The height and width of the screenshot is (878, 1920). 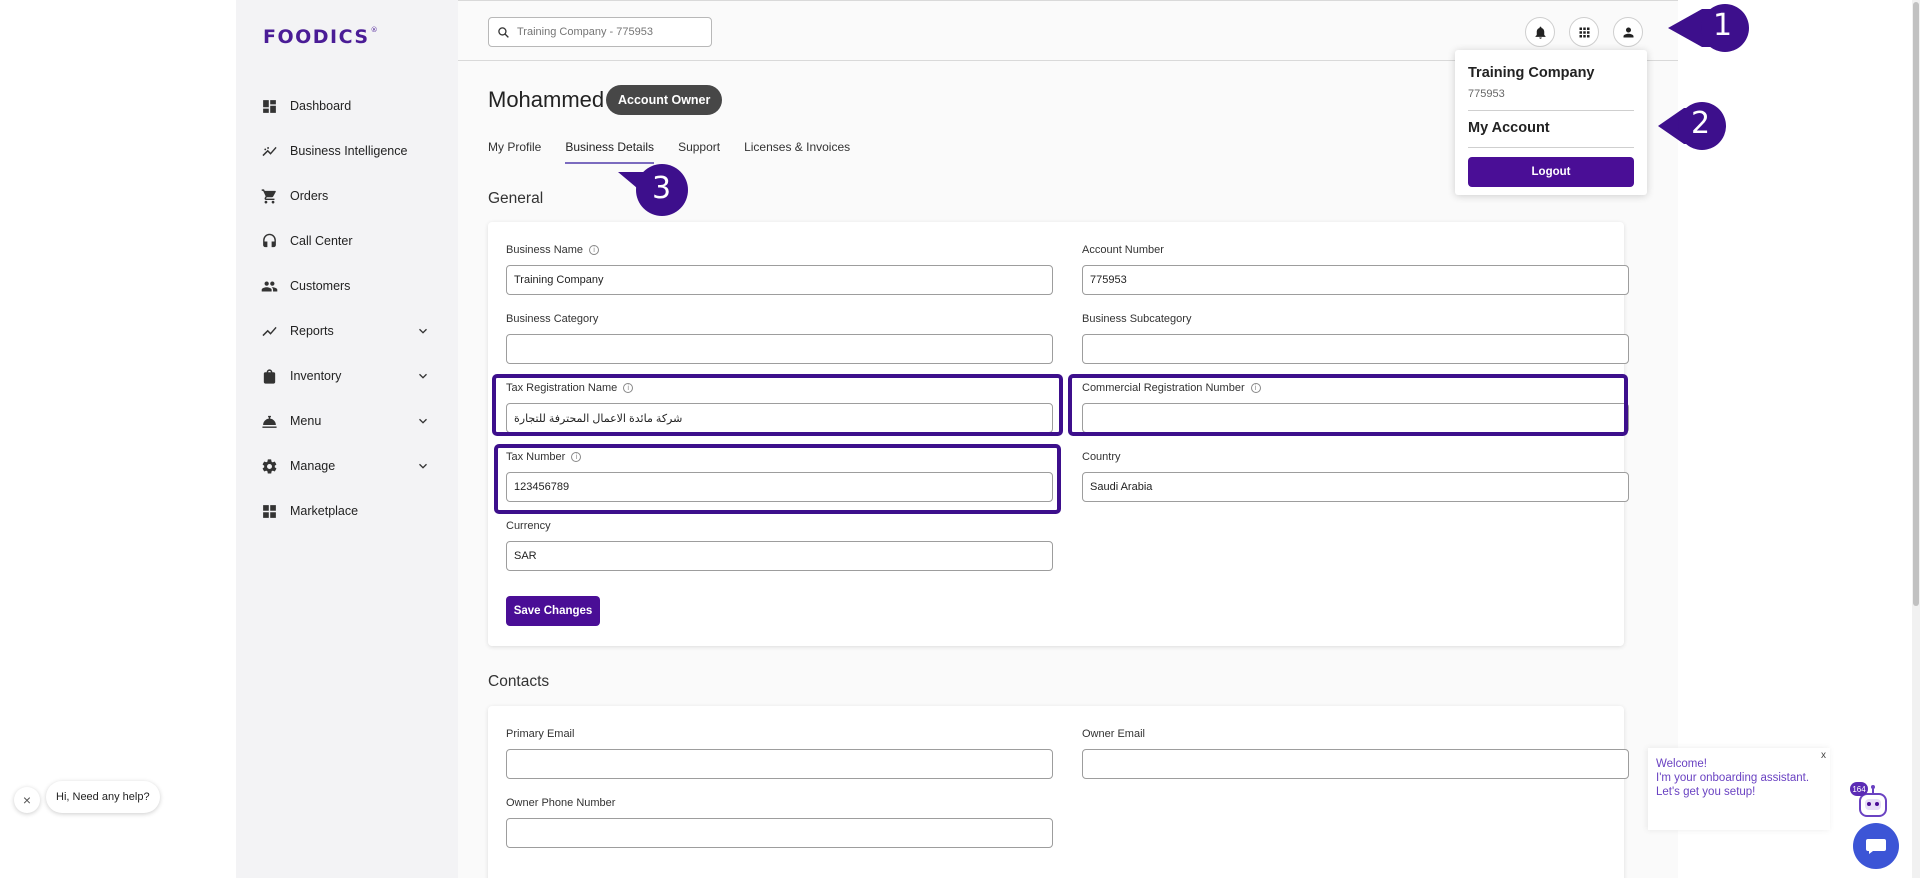 What do you see at coordinates (779, 418) in the screenshot?
I see `tax-registration-name-input` at bounding box center [779, 418].